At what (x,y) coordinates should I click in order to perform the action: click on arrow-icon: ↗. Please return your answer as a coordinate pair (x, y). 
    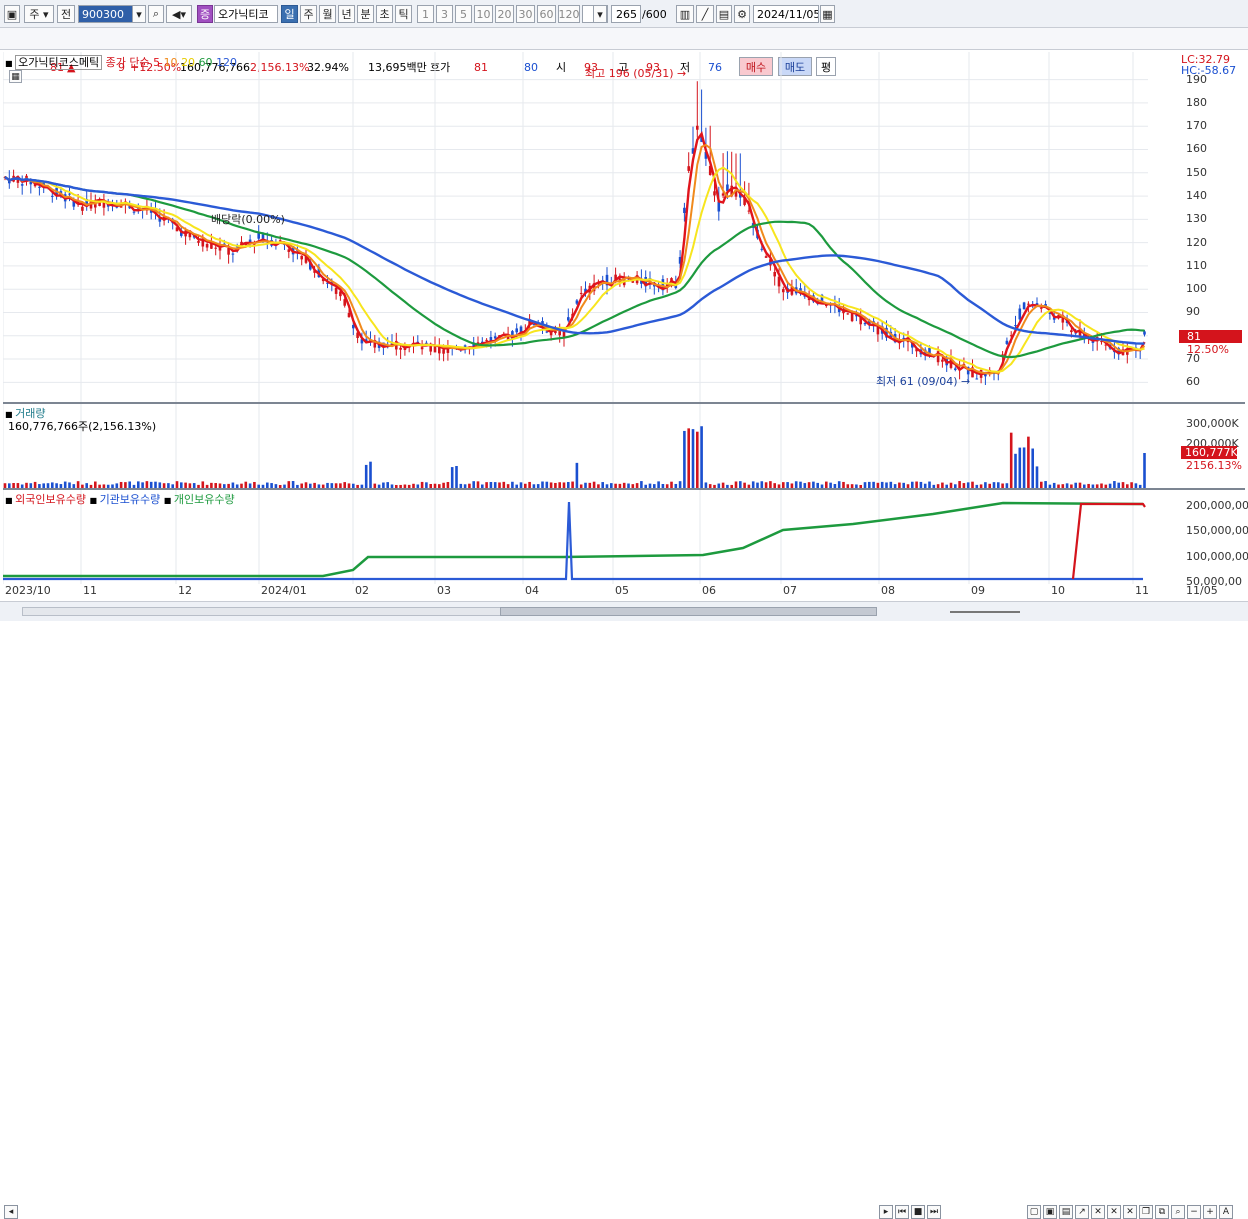
    Looking at the image, I should click on (1082, 1212).